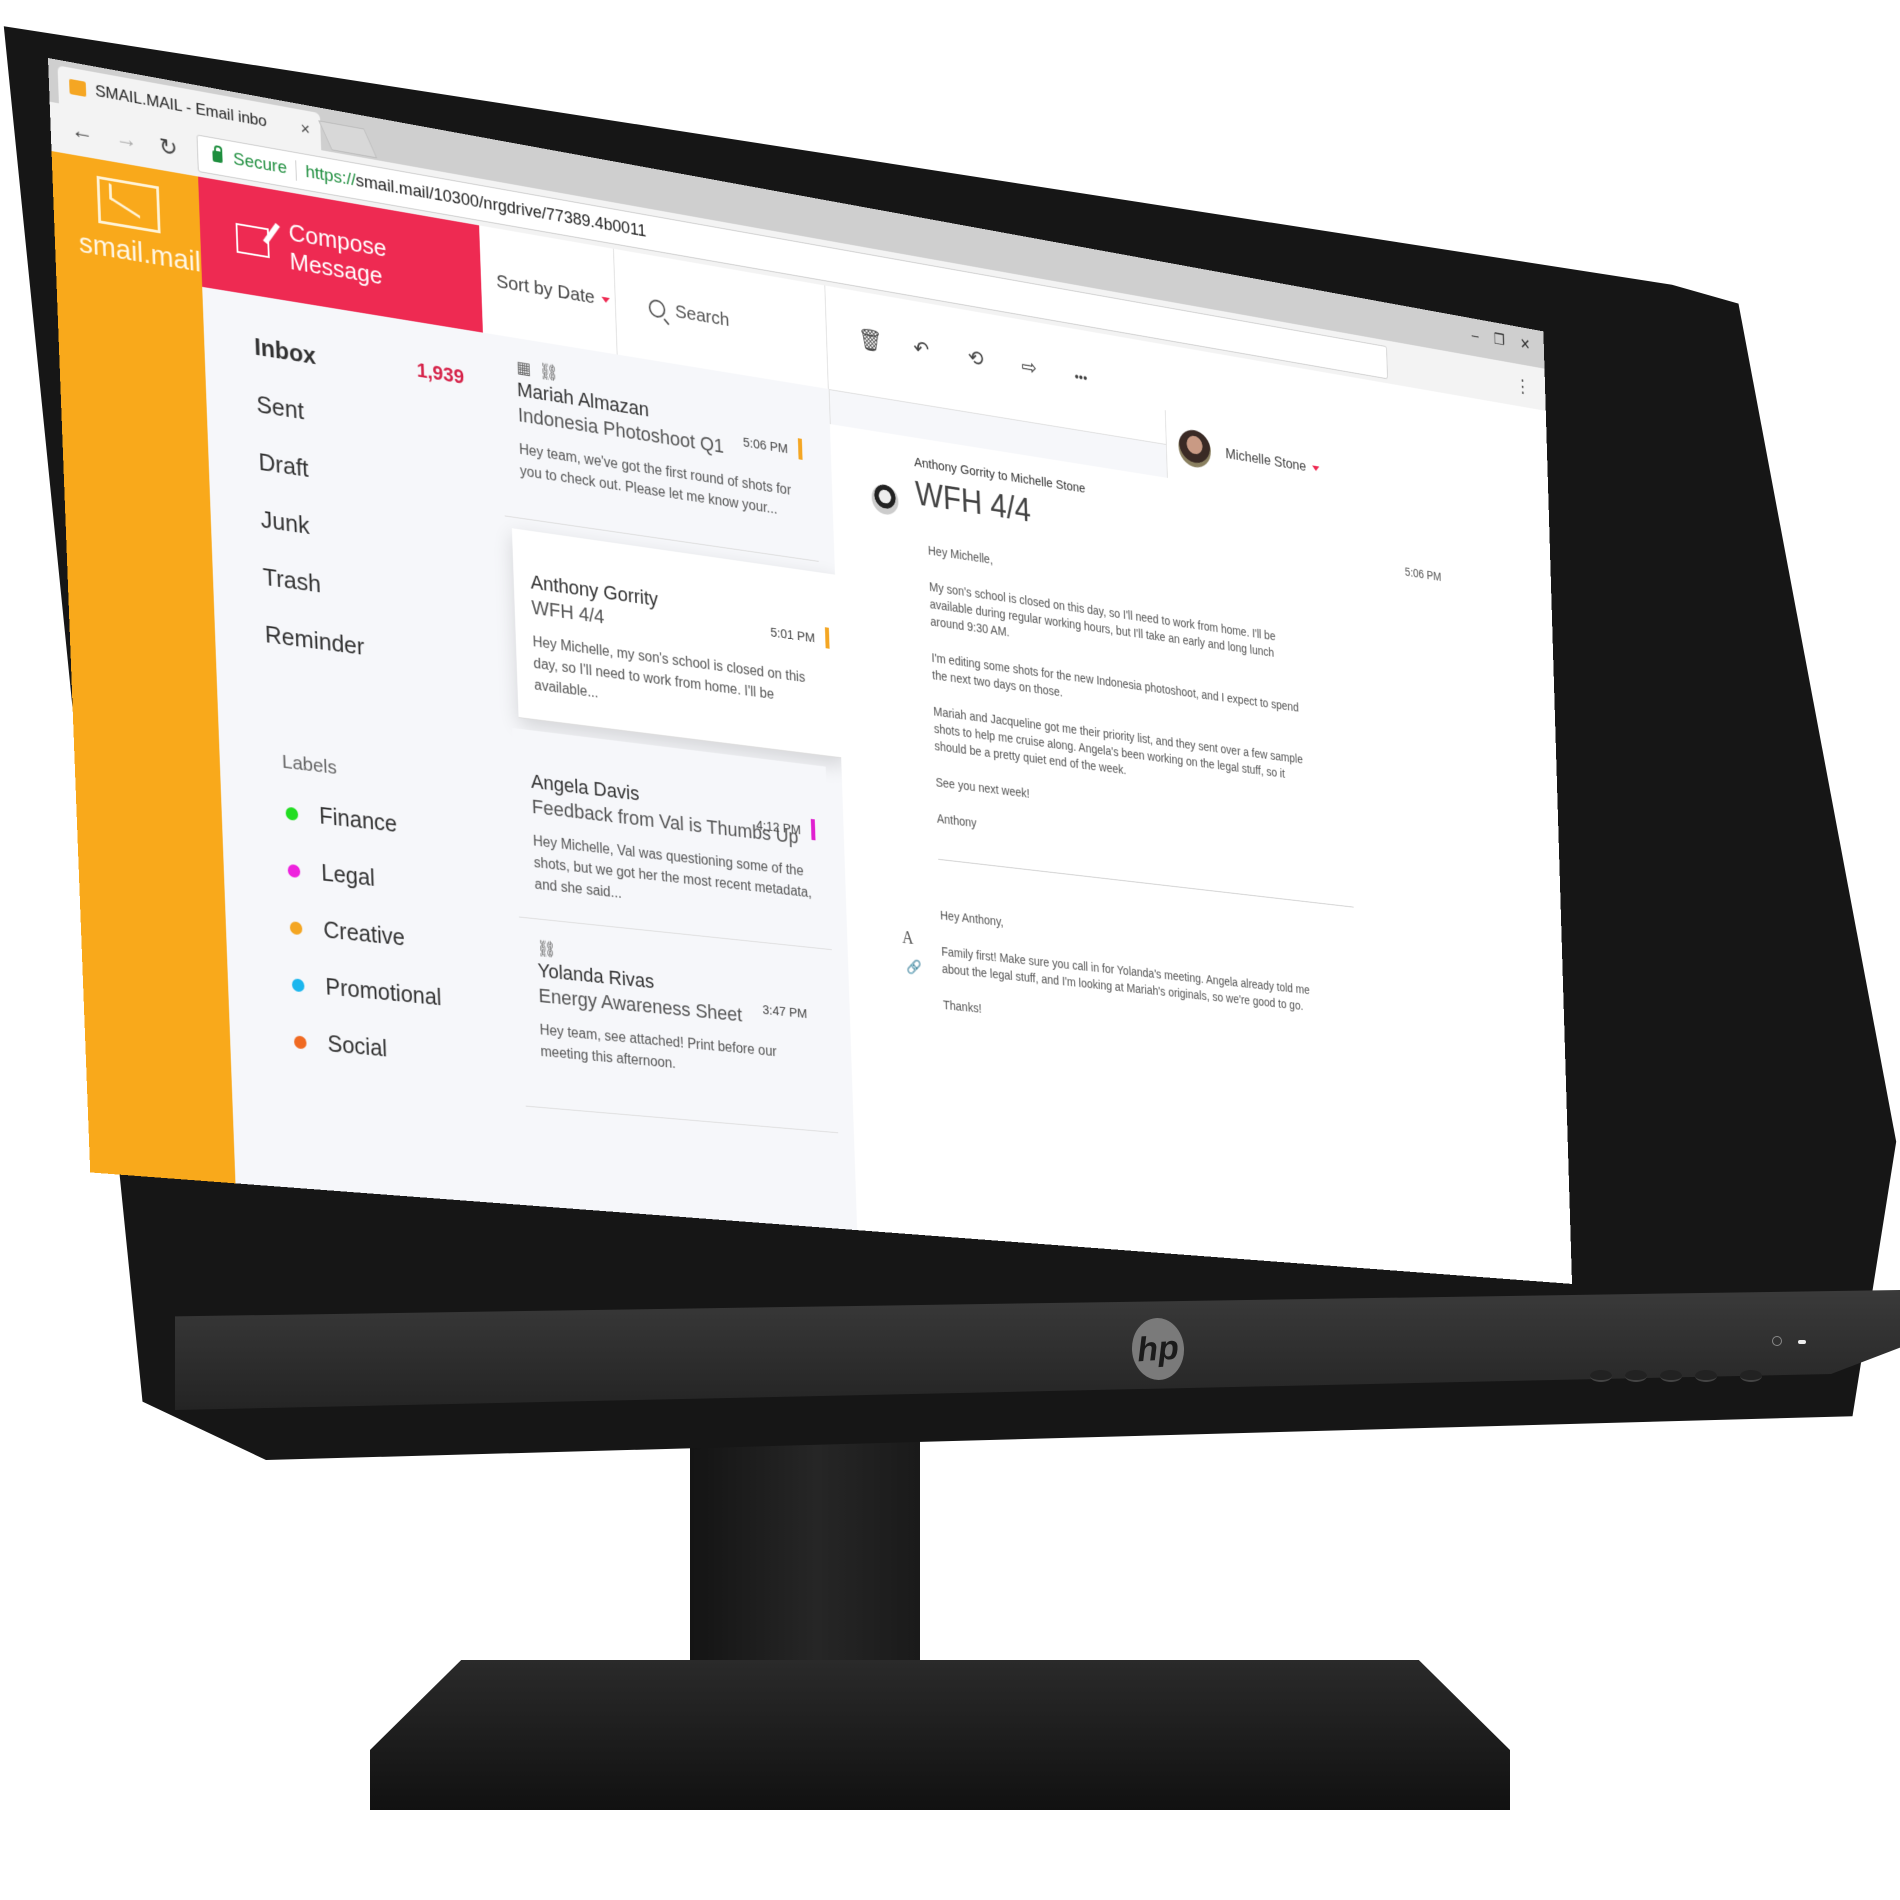  What do you see at coordinates (908, 938) in the screenshot?
I see `format-text-icon: A` at bounding box center [908, 938].